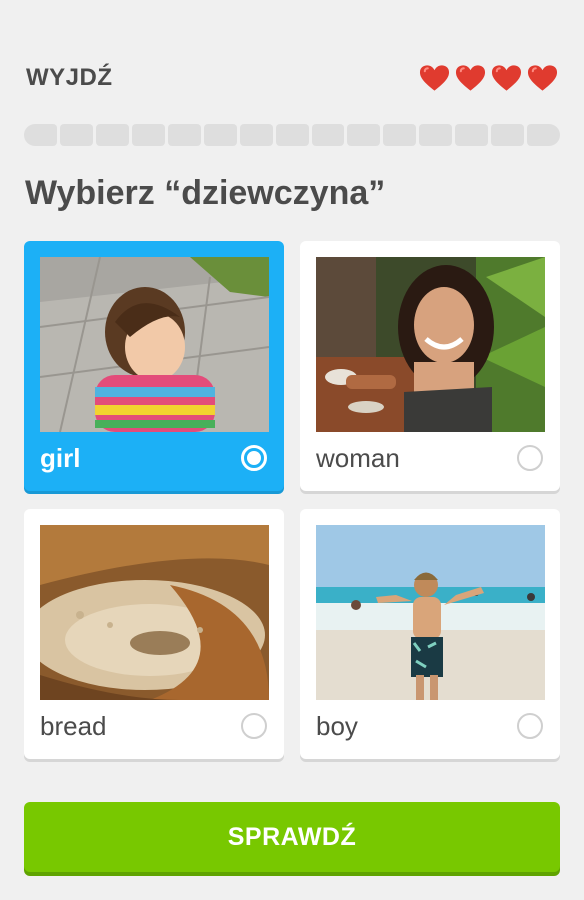  Describe the element at coordinates (254, 458) in the screenshot. I see `radio-button-selected` at that location.